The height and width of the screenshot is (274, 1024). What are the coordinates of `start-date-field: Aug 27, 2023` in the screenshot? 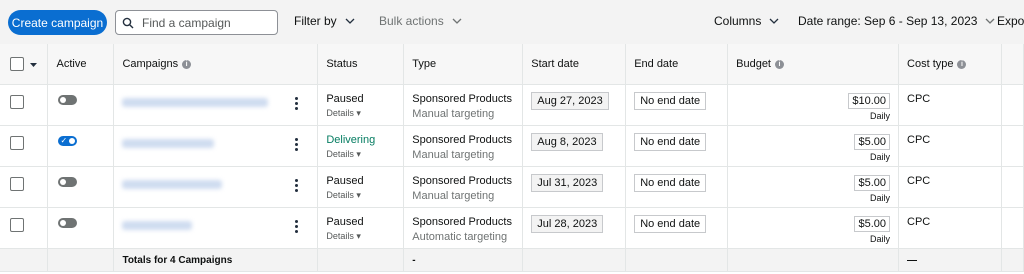 It's located at (570, 101).